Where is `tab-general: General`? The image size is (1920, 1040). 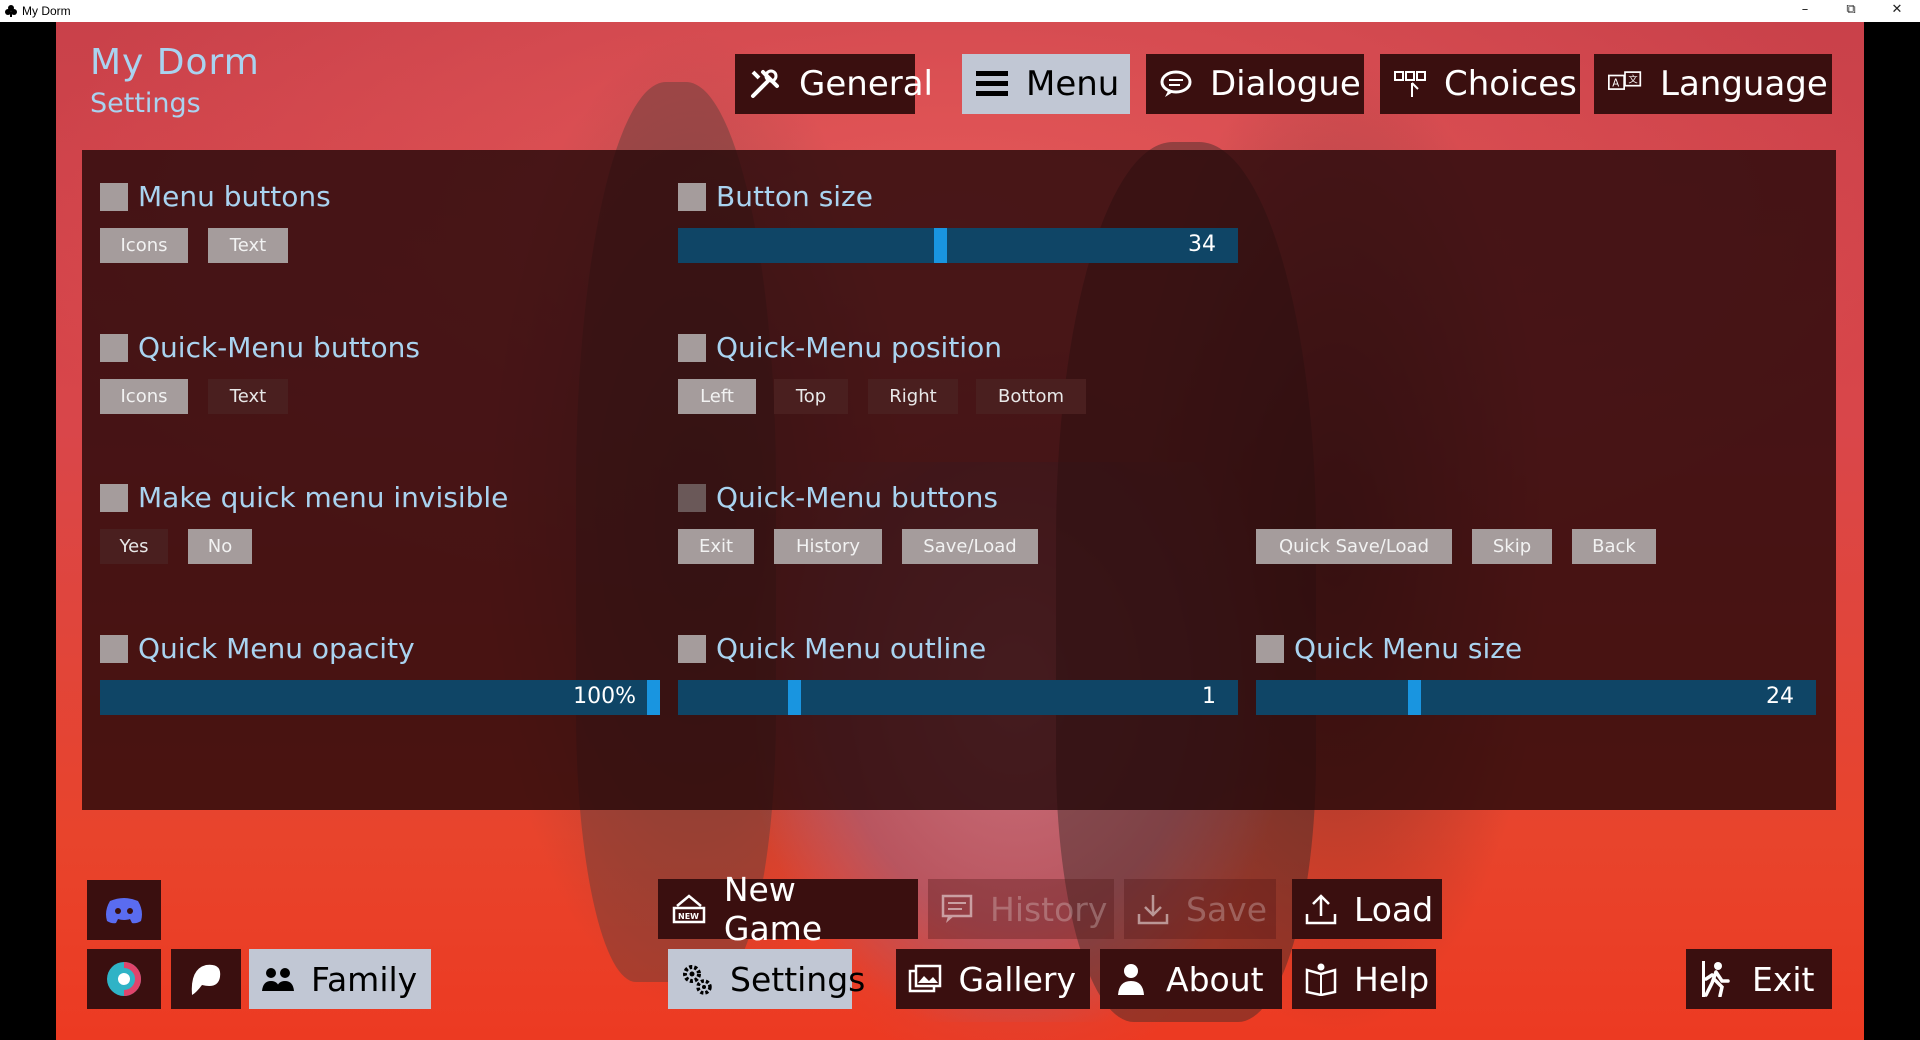 tab-general: General is located at coordinates (834, 84).